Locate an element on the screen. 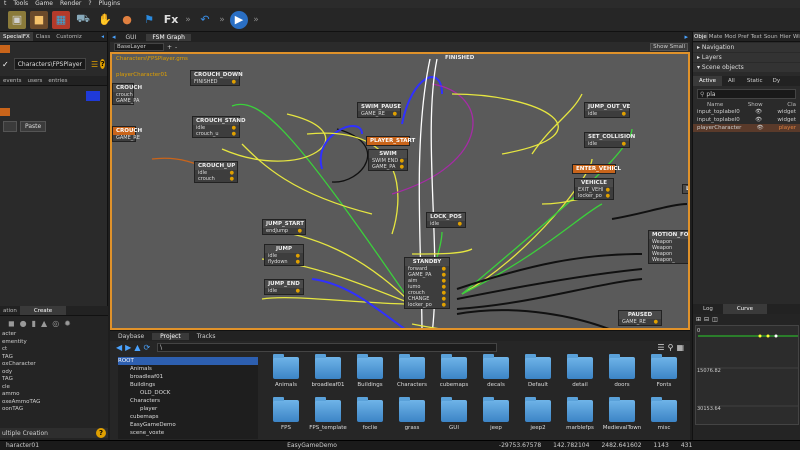 This screenshot has width=800, height=450. play-icon: ▶ is located at coordinates (239, 19).